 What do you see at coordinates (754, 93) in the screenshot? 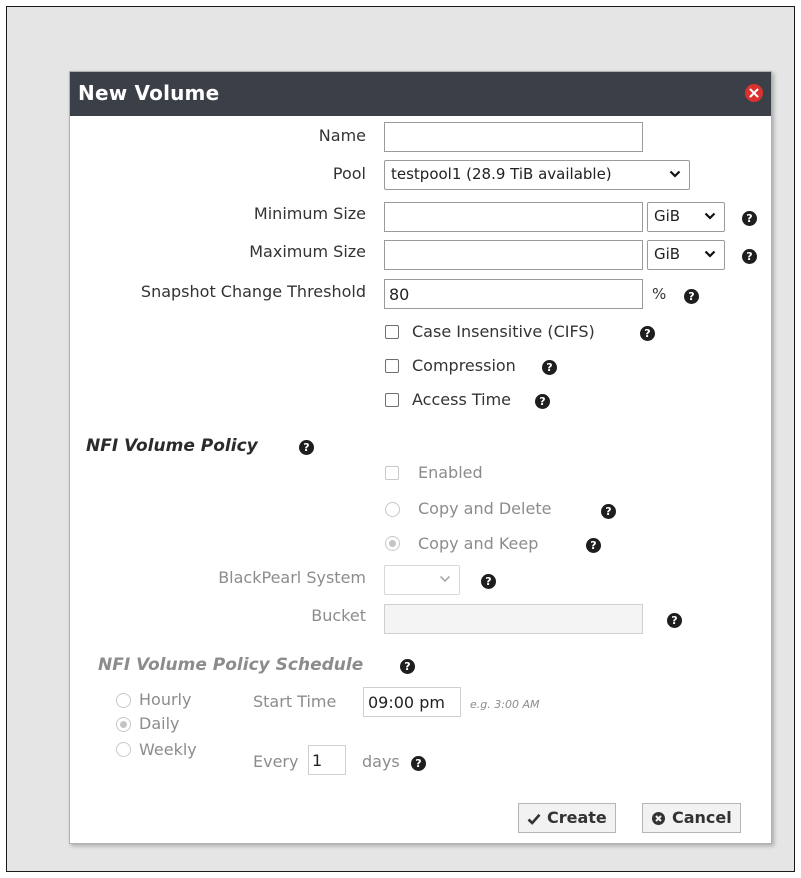
I see `close-icon` at bounding box center [754, 93].